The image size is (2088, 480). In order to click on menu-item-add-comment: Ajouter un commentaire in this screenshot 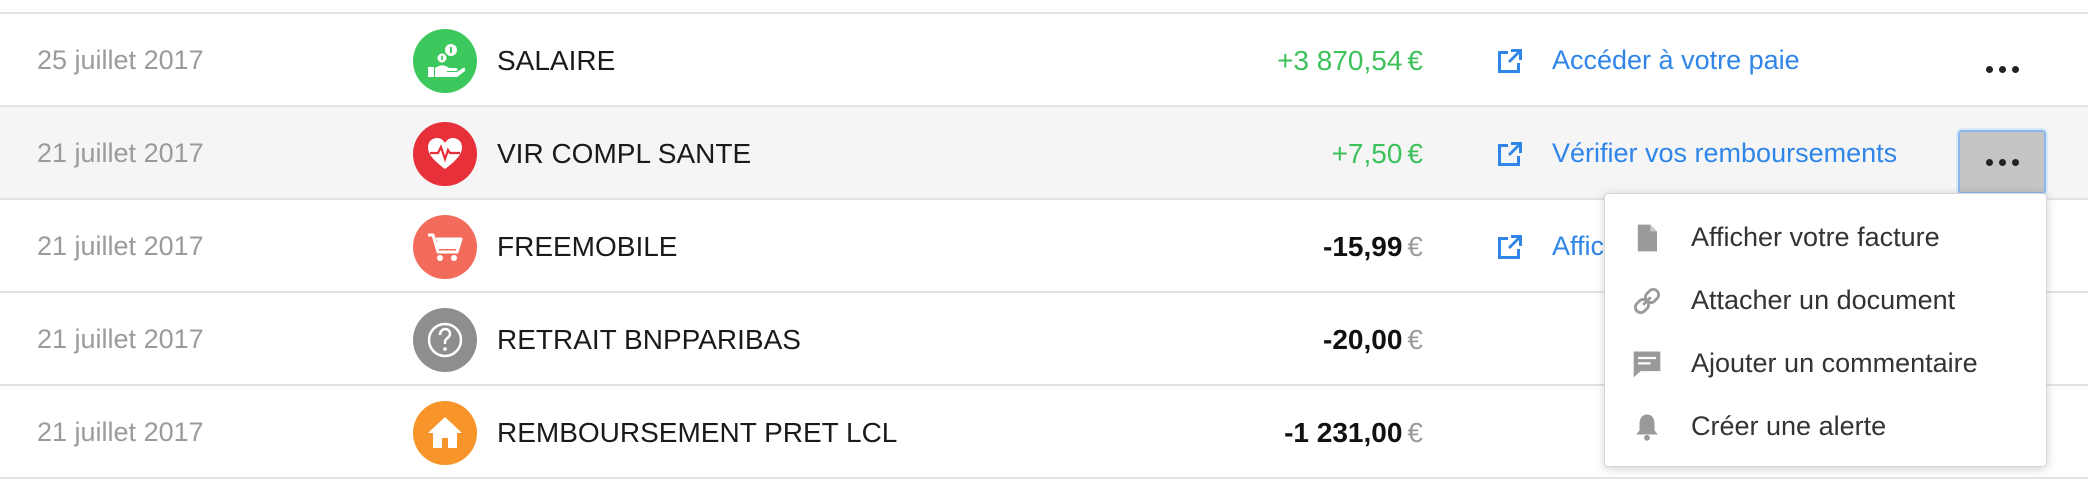, I will do `click(1825, 363)`.